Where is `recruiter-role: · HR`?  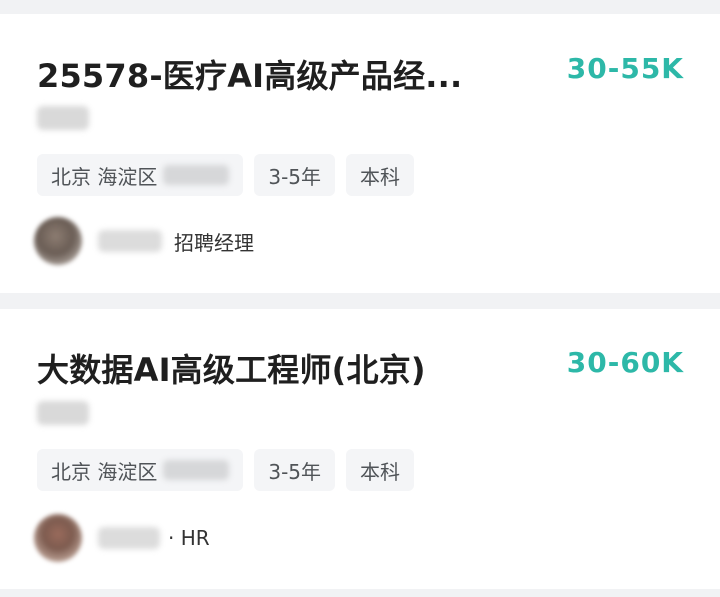
recruiter-role: · HR is located at coordinates (189, 538).